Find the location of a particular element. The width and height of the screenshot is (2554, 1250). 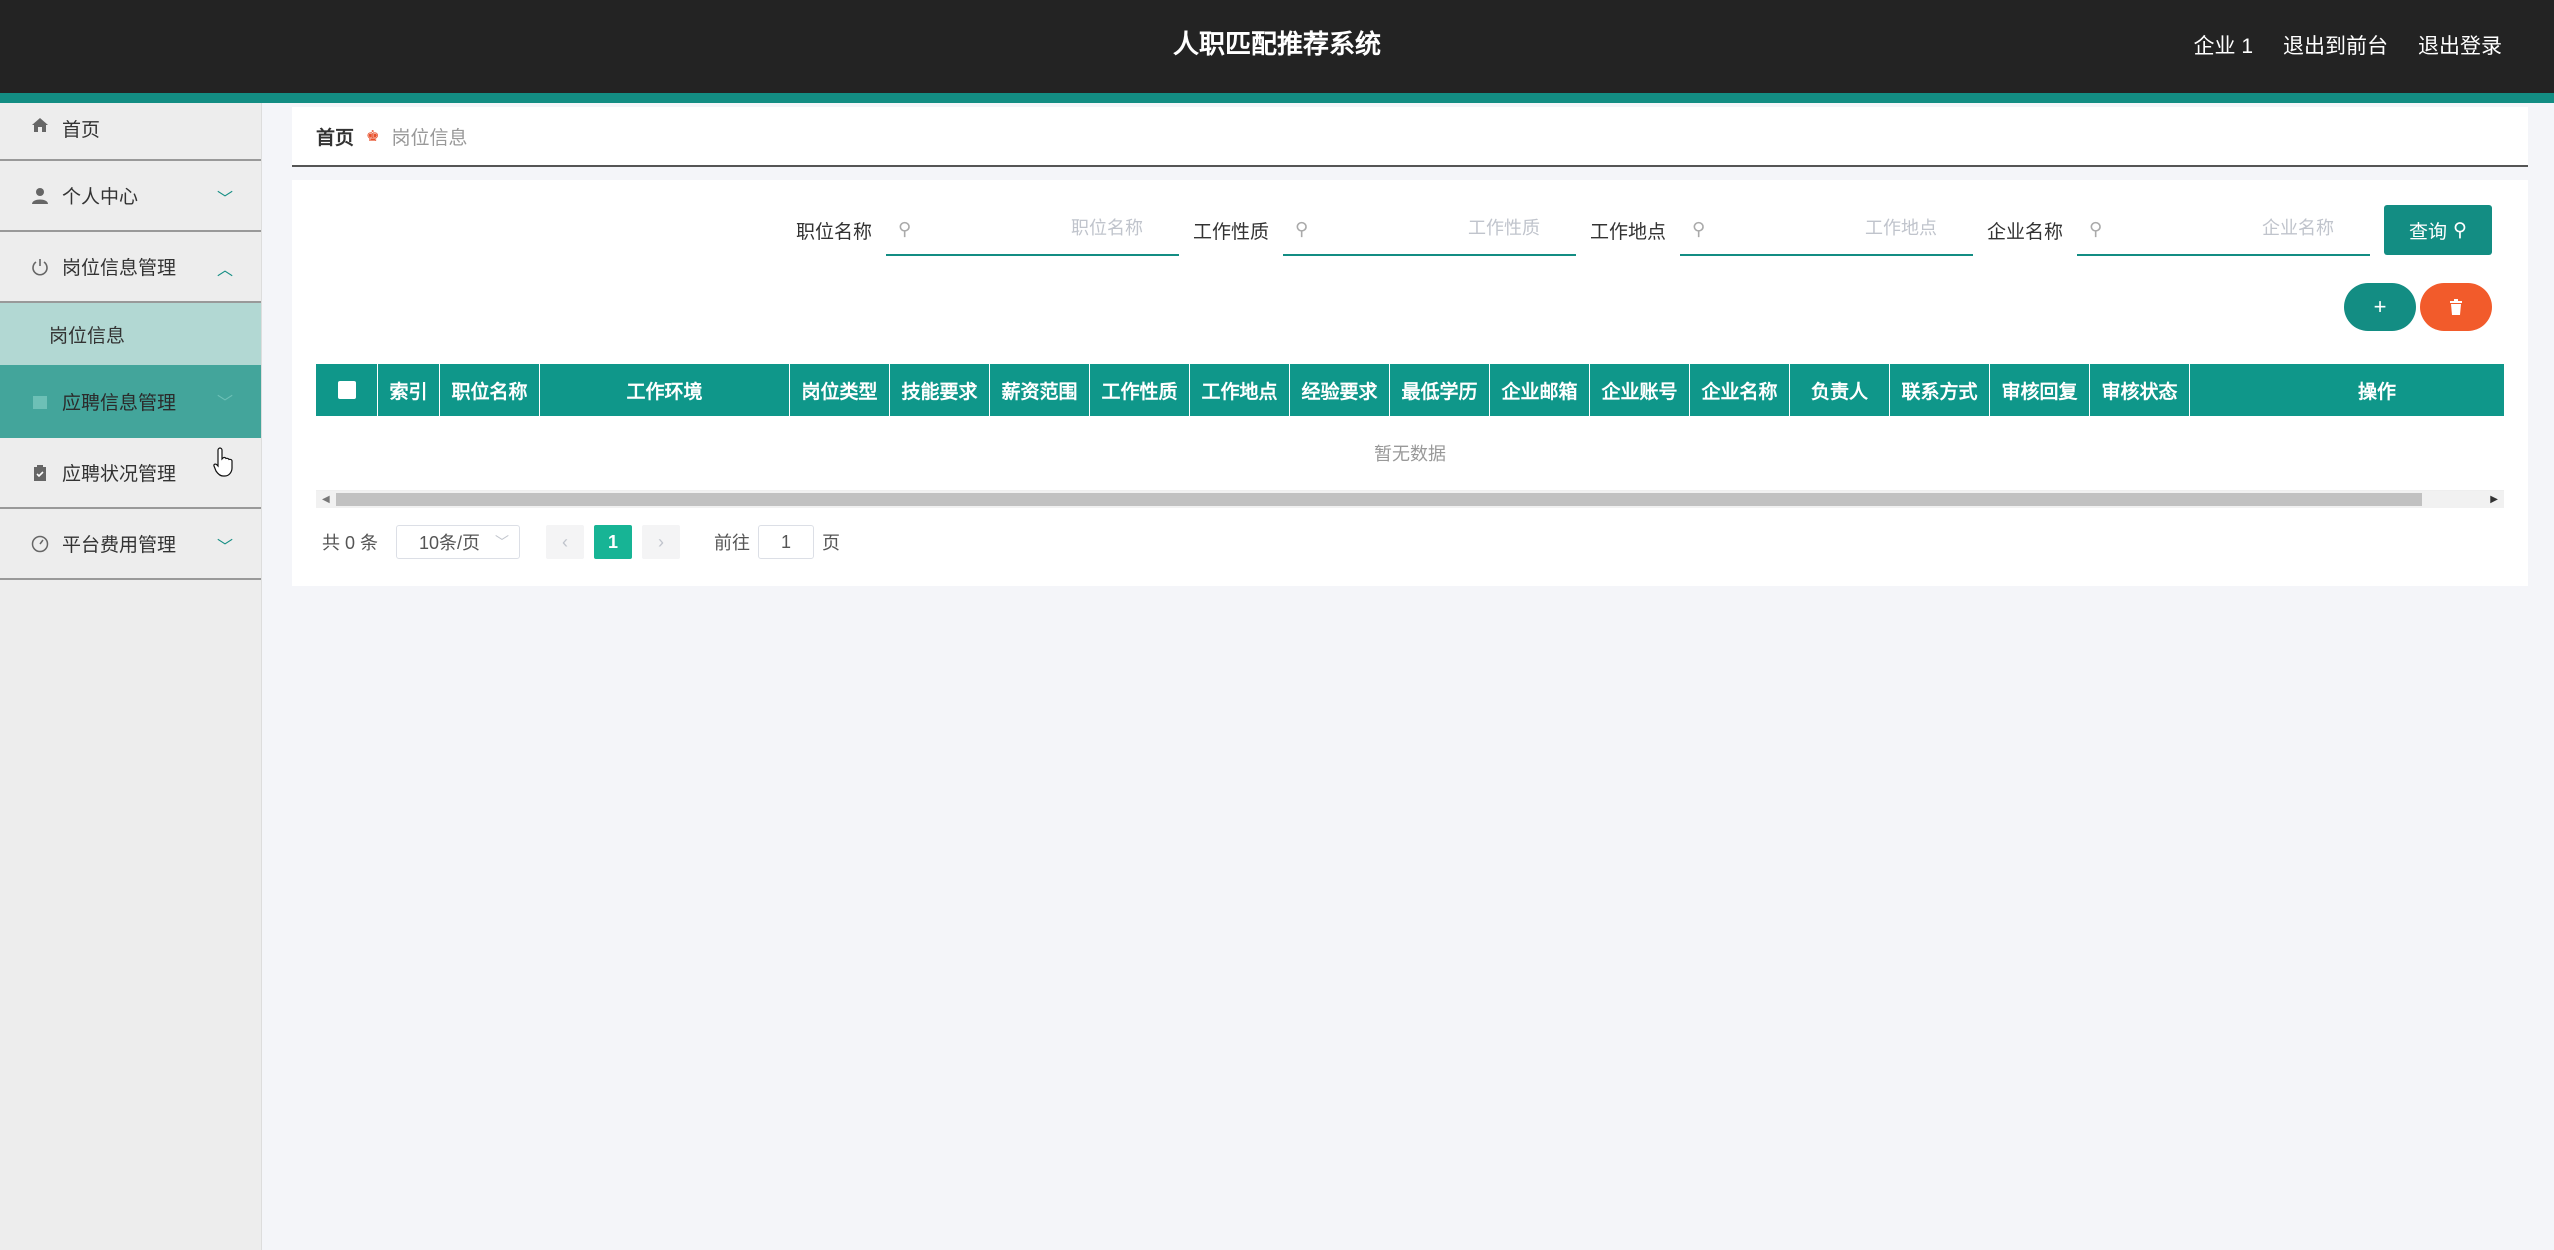

page-number-current: 1 is located at coordinates (613, 542).